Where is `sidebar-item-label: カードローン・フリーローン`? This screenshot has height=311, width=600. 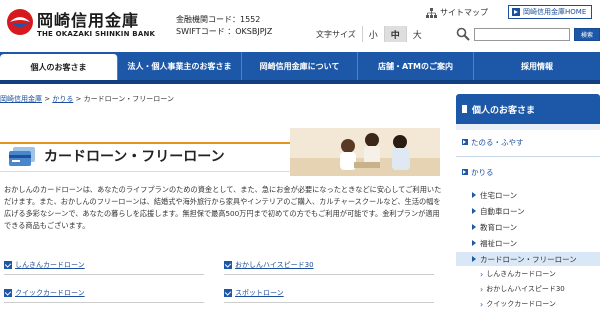
sidebar-item-label: カードローン・フリーローン is located at coordinates (528, 259).